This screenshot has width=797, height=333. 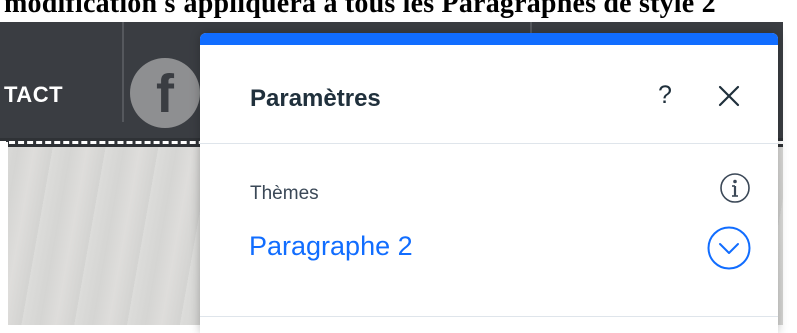 I want to click on panel-accent-bar, so click(x=489, y=39).